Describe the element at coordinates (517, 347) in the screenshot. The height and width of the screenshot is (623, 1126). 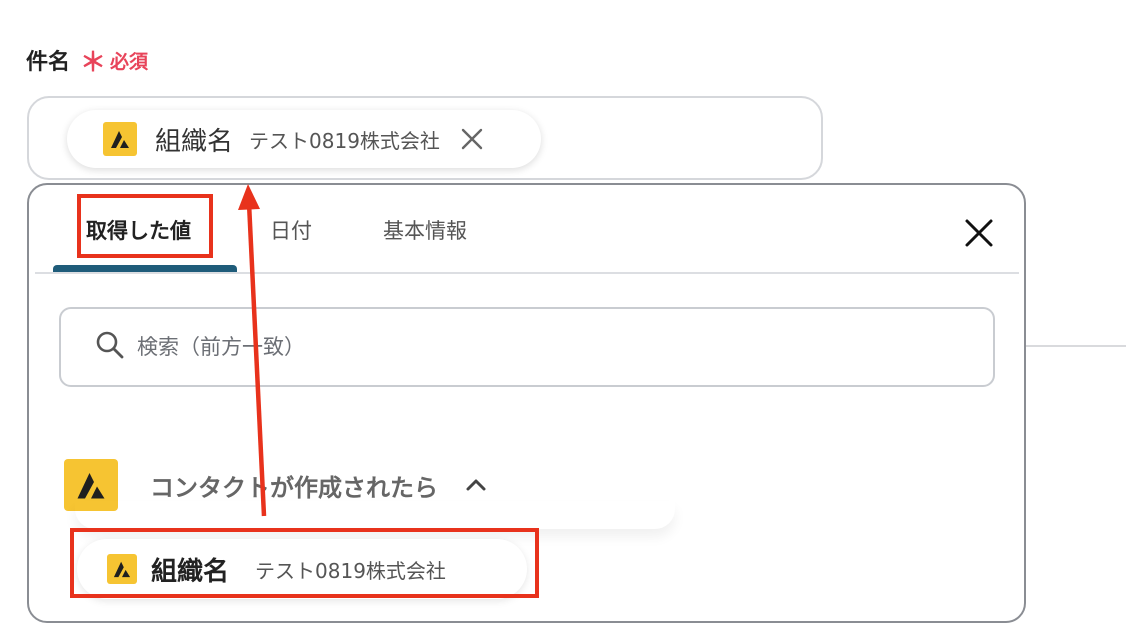
I see `search-input` at that location.